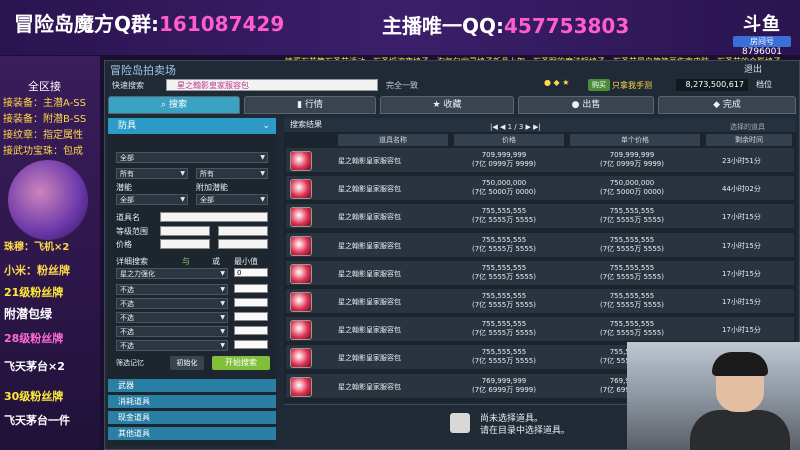  What do you see at coordinates (34, 366) in the screenshot?
I see `gift-line: 飞天茅台×2` at bounding box center [34, 366].